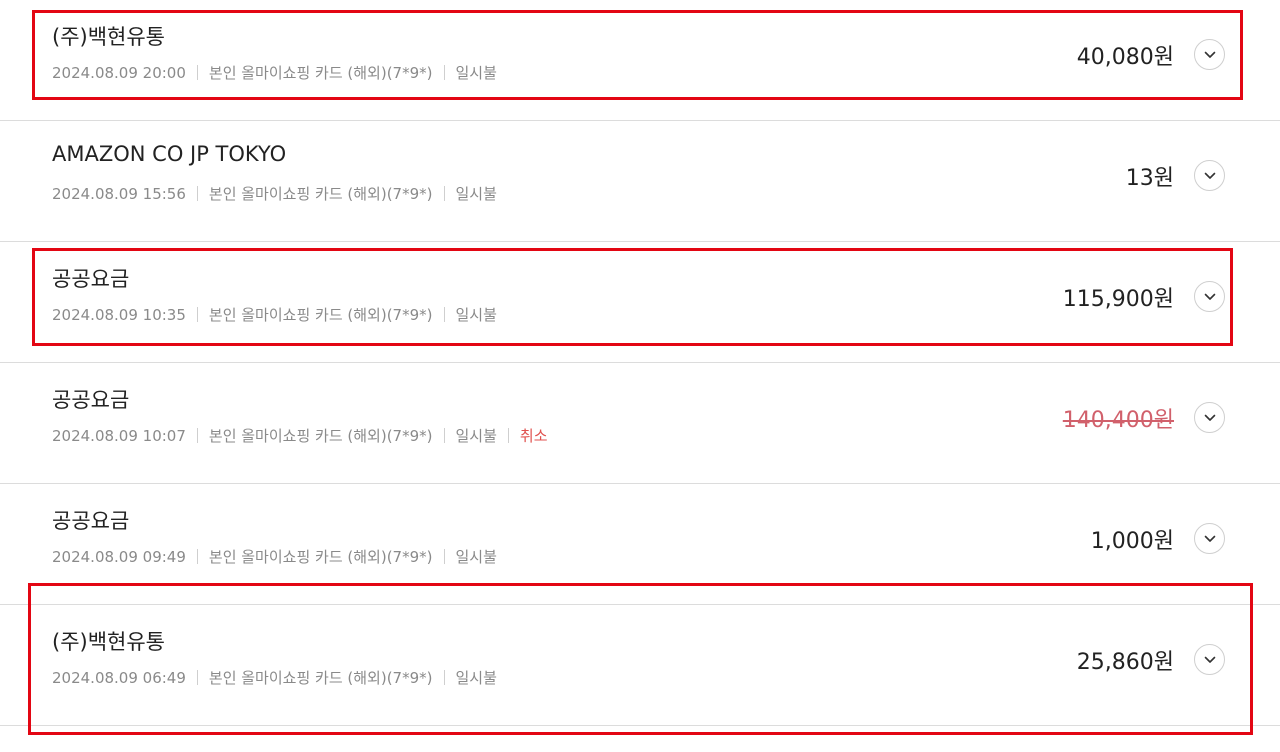 The image size is (1280, 752). I want to click on transaction-amount-canceled: 140,400원, so click(1118, 420).